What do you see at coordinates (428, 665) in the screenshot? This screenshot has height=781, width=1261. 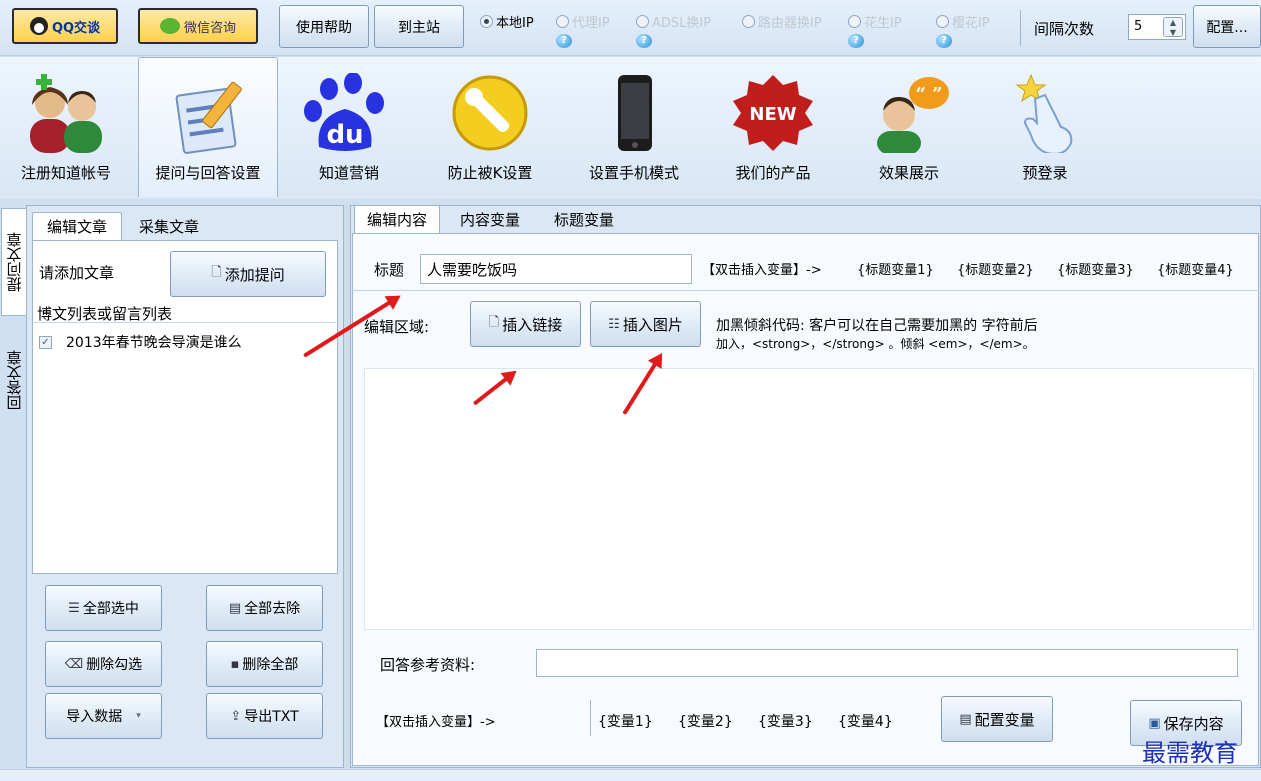 I see `reference-label: 回答参考资料:` at bounding box center [428, 665].